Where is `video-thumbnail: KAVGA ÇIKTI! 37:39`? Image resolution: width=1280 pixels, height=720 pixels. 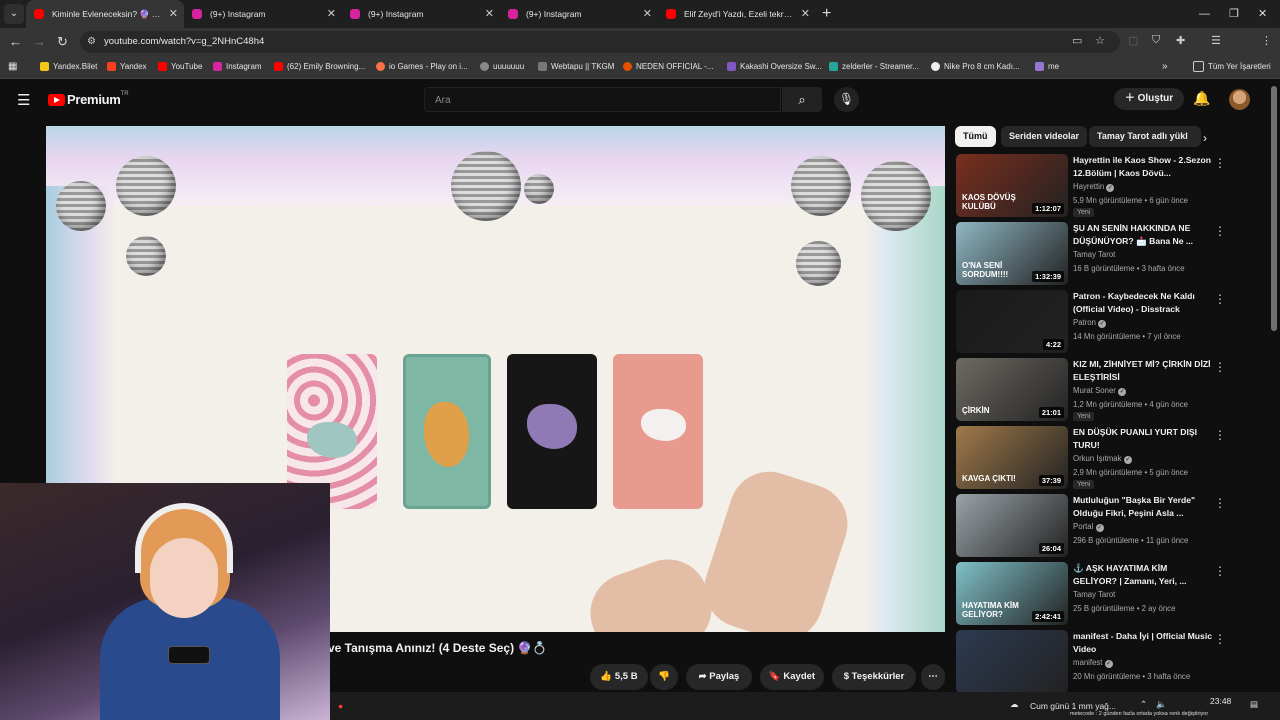 video-thumbnail: KAVGA ÇIKTI! 37:39 is located at coordinates (1012, 457).